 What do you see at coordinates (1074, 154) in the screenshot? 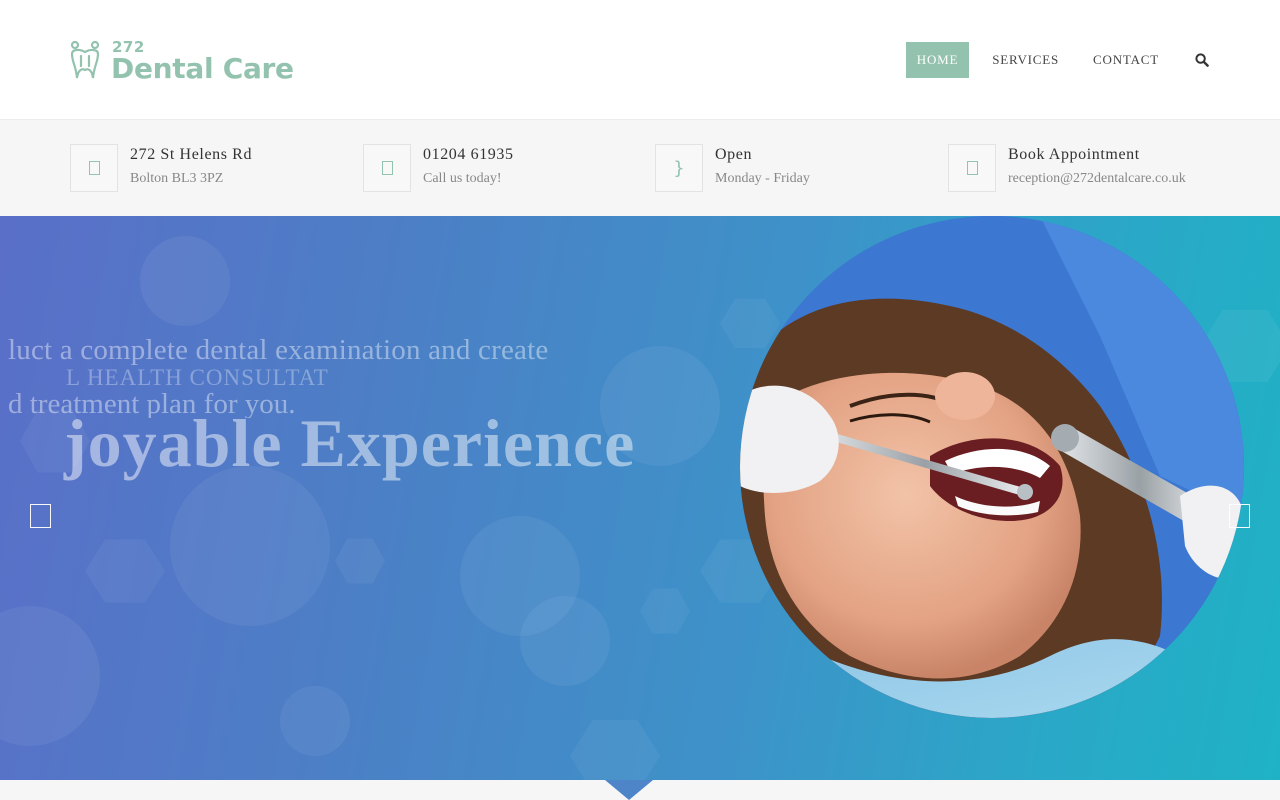
I see `info-booking-title: Book Appointment` at bounding box center [1074, 154].